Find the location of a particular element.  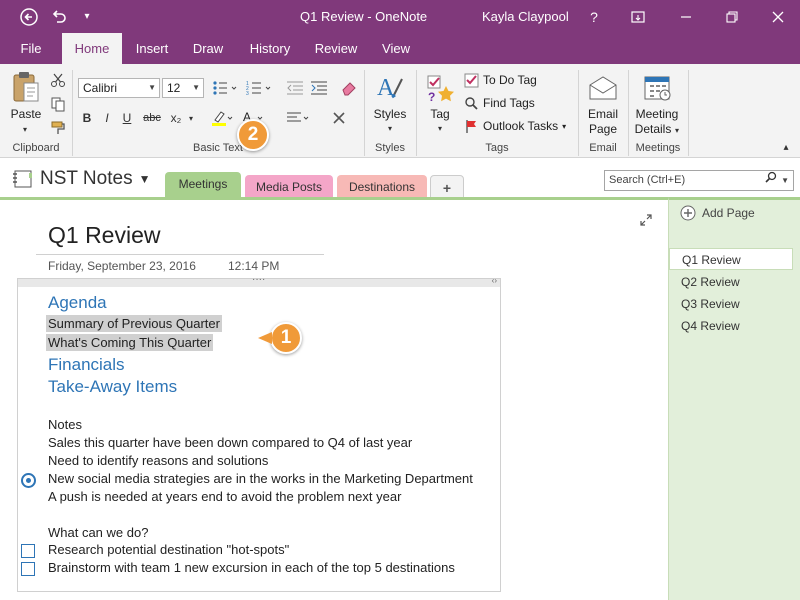

agenda-line-selected: Summary of Previous Quarter is located at coordinates (134, 323).